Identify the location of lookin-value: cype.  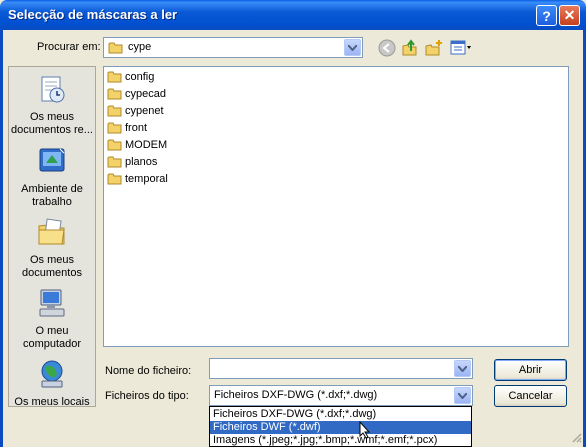
(140, 47).